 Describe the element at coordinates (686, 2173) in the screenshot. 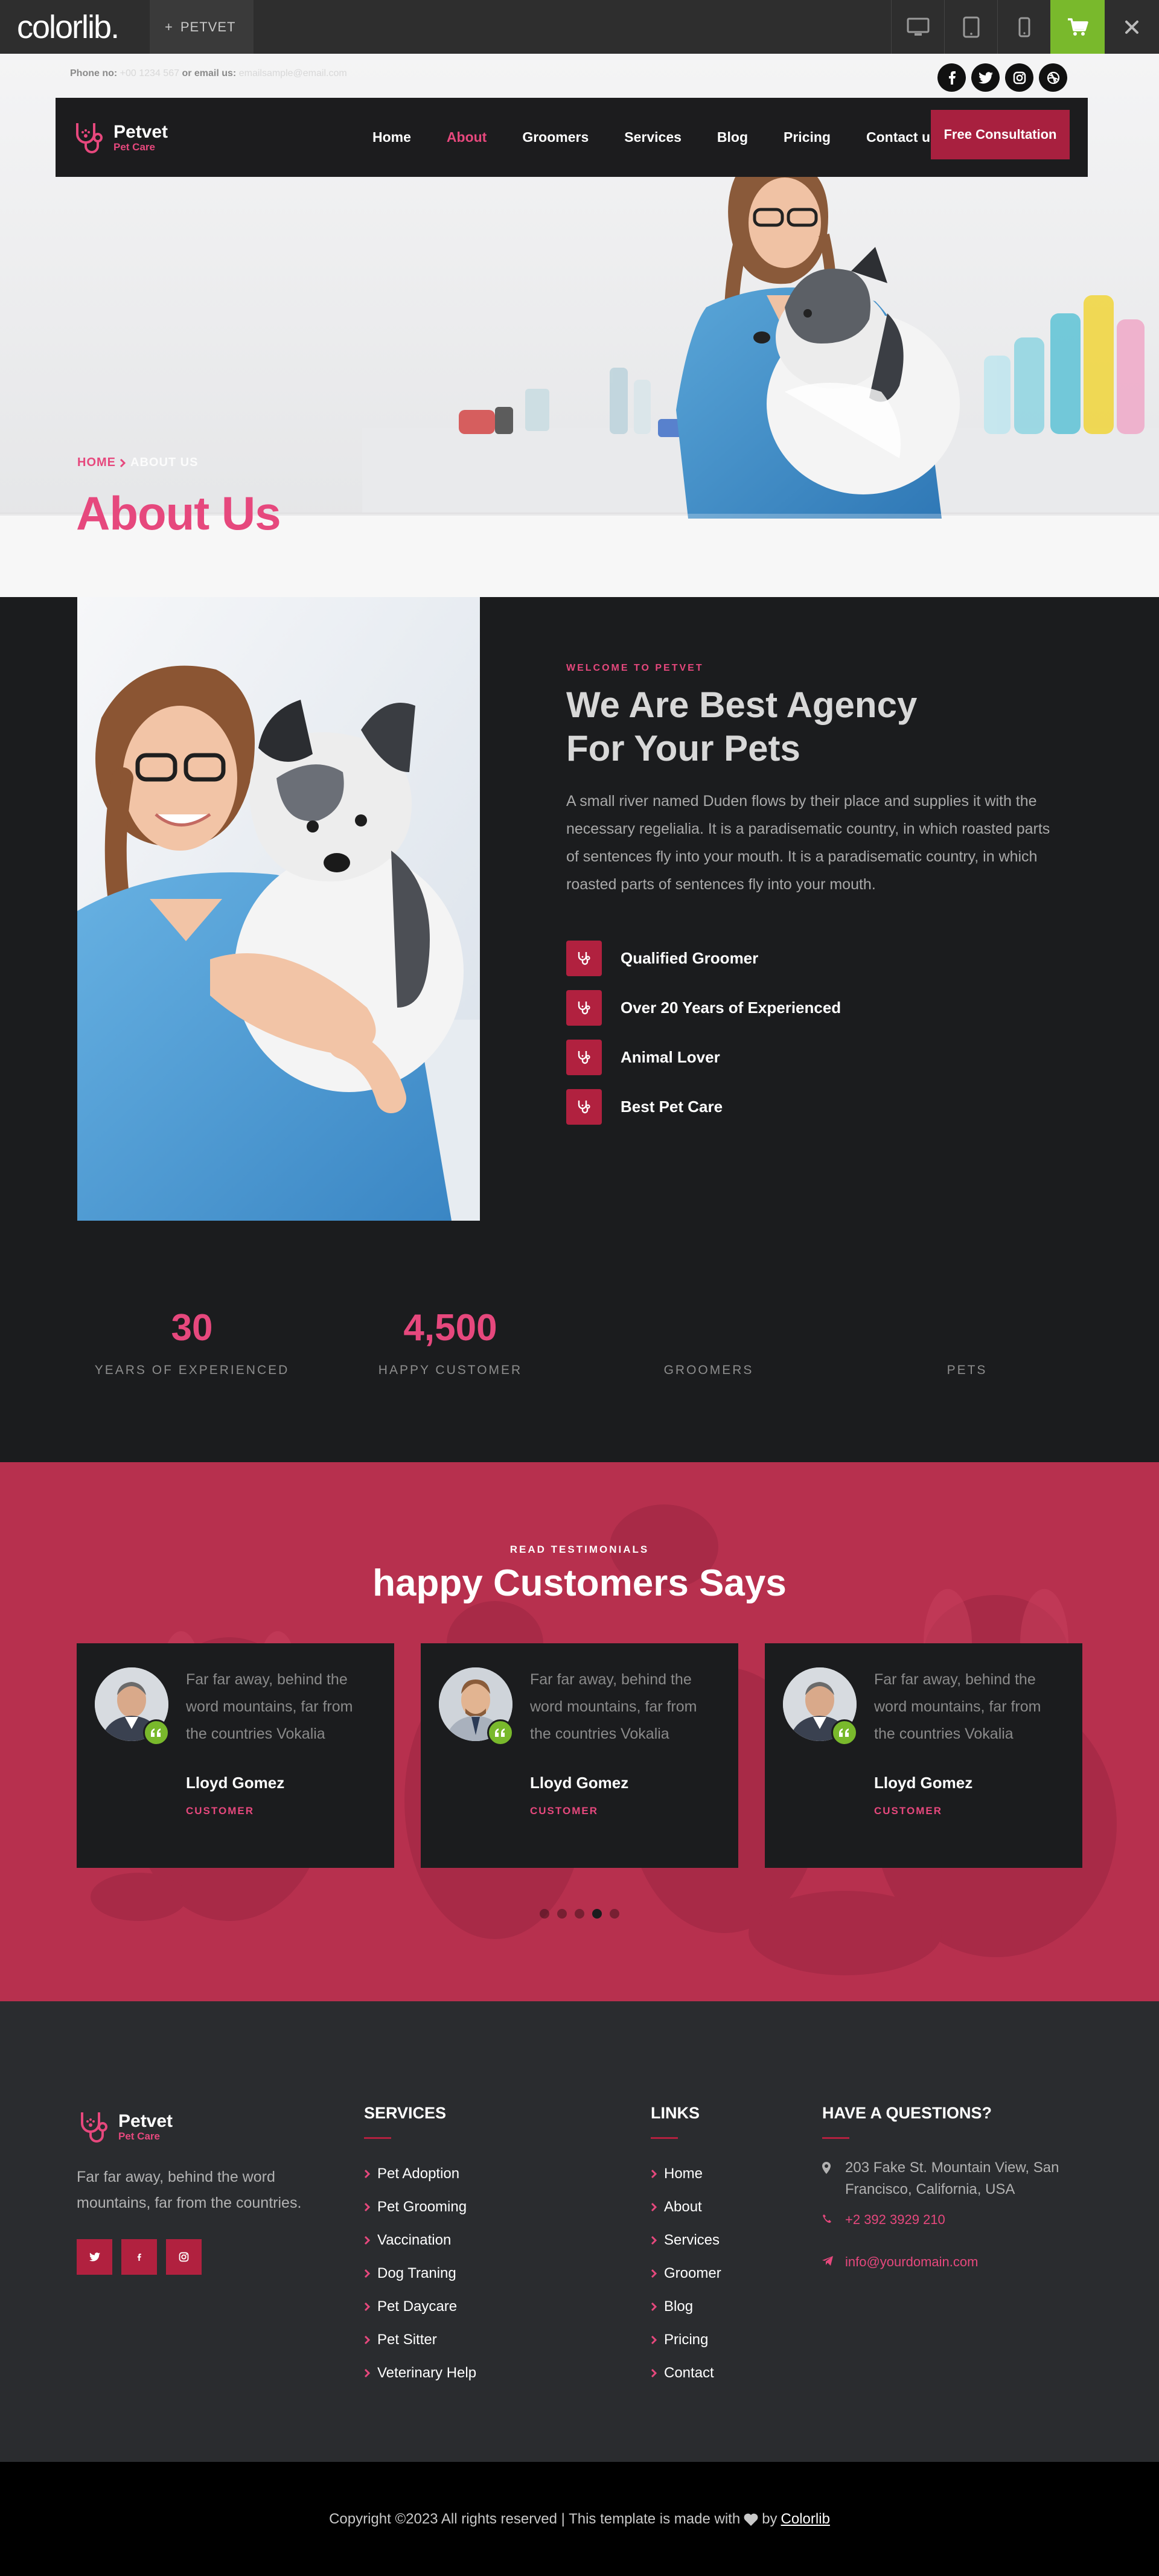

I see `footer-link: Home` at that location.